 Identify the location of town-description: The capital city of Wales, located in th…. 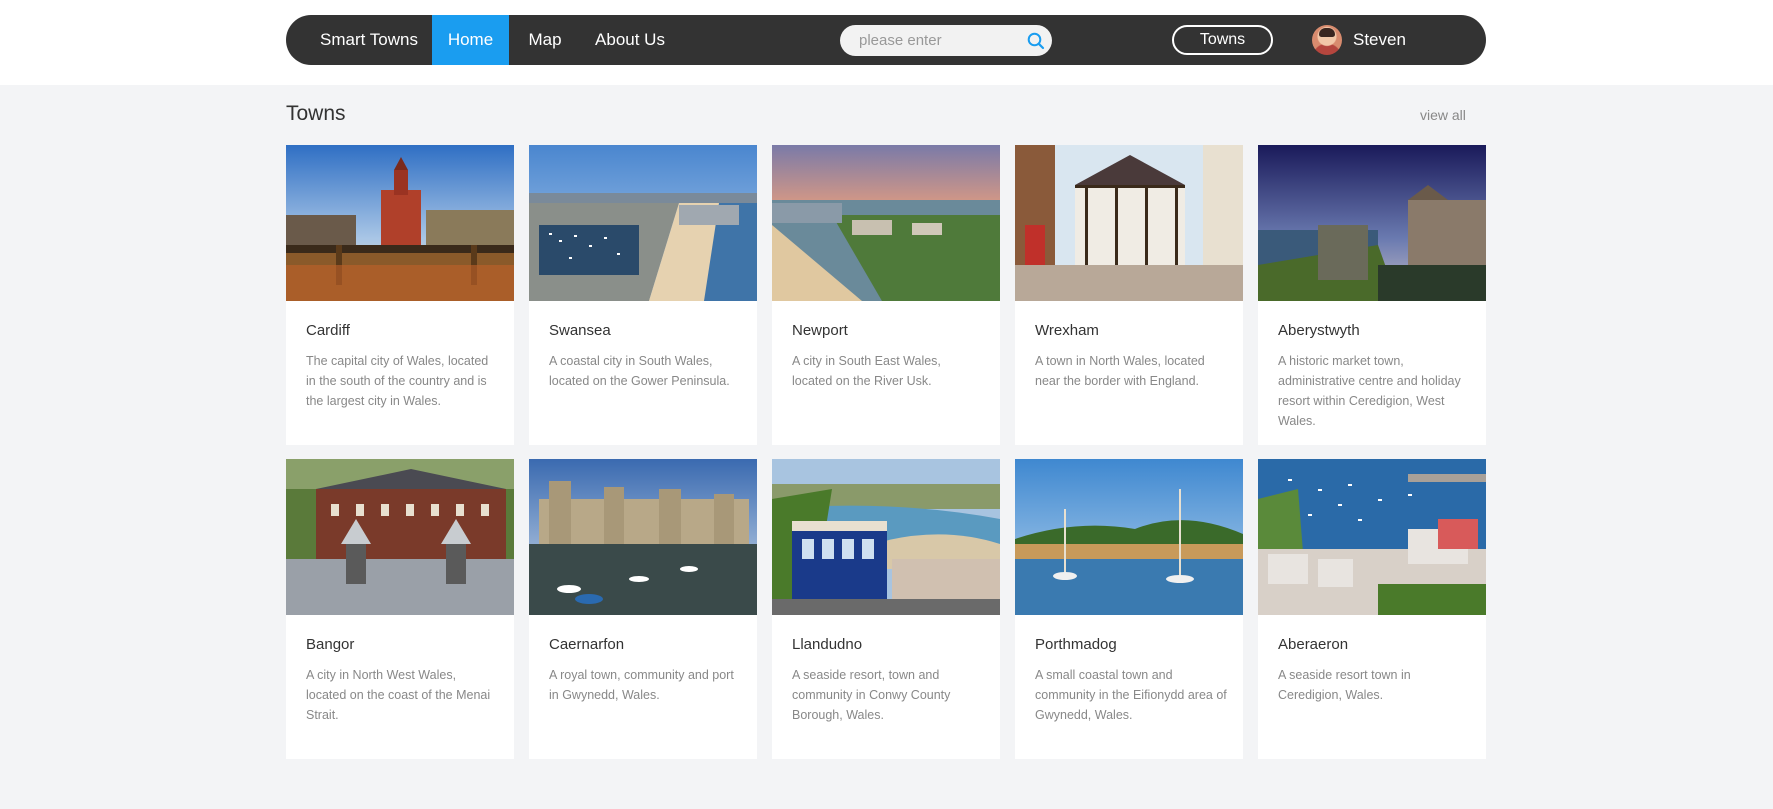
(397, 381).